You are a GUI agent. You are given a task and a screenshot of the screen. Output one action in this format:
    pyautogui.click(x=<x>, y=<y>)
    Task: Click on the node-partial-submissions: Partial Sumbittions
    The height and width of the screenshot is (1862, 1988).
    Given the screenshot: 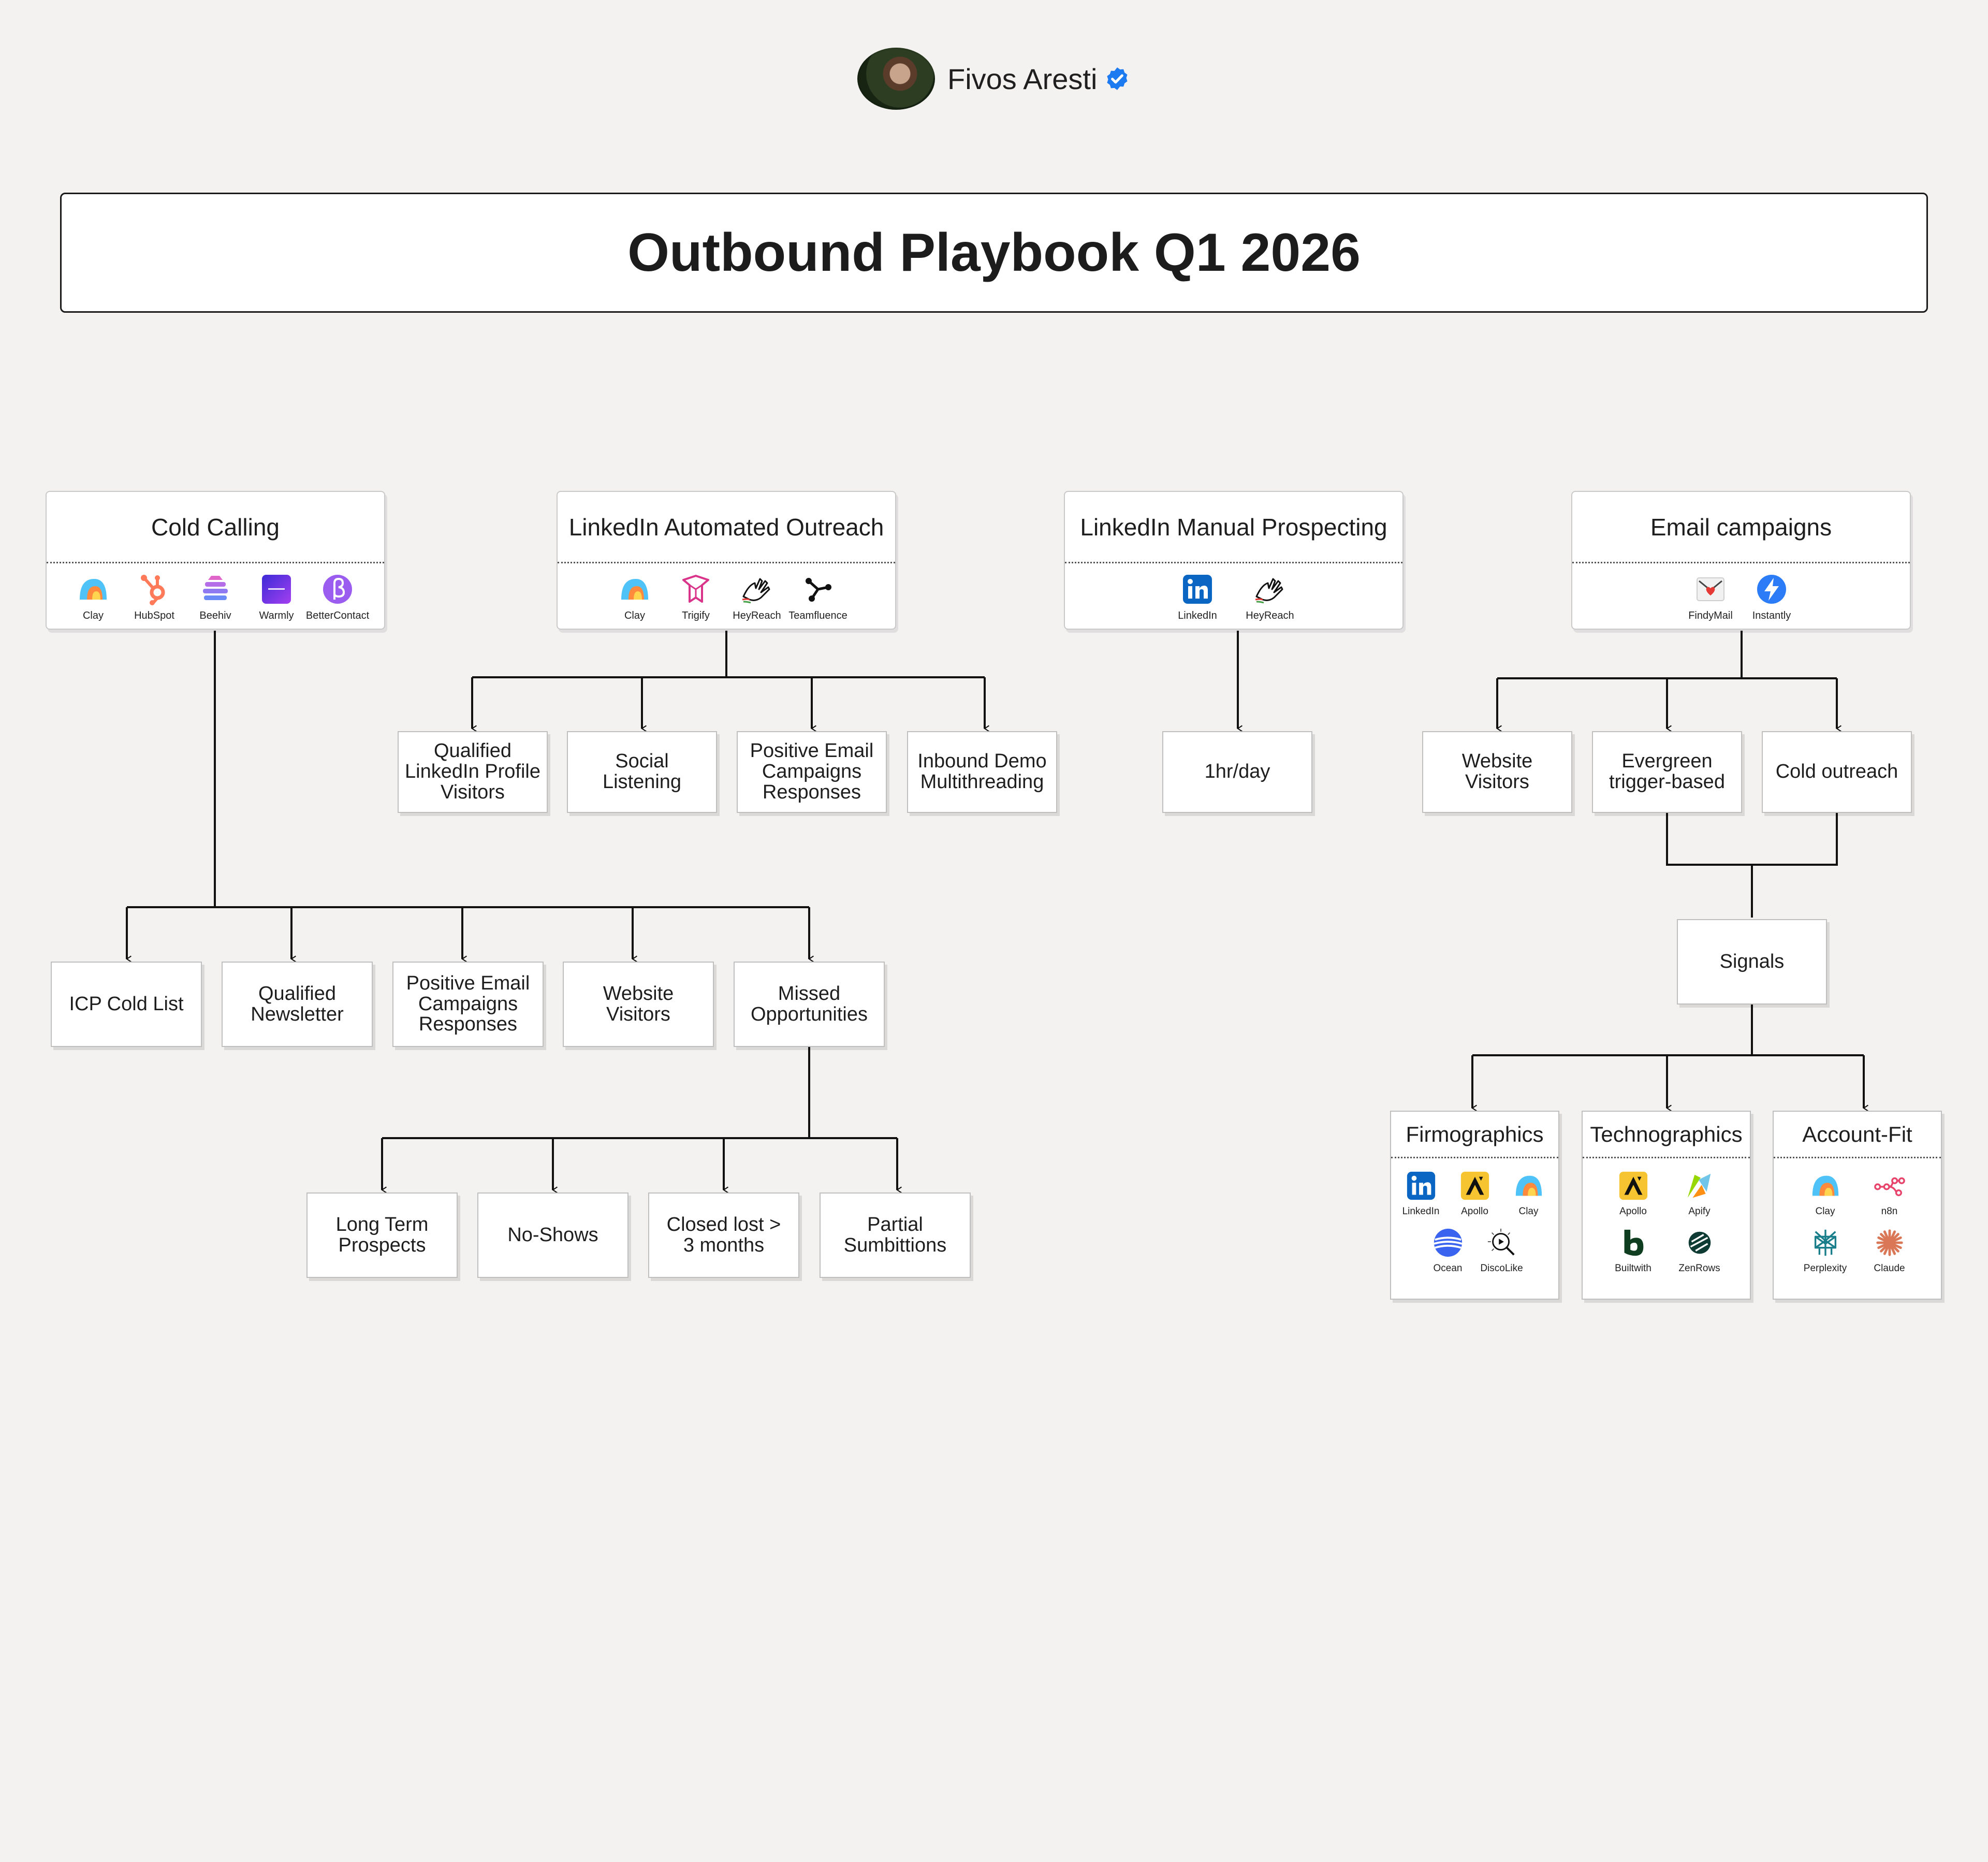 What is the action you would take?
    pyautogui.click(x=895, y=1235)
    